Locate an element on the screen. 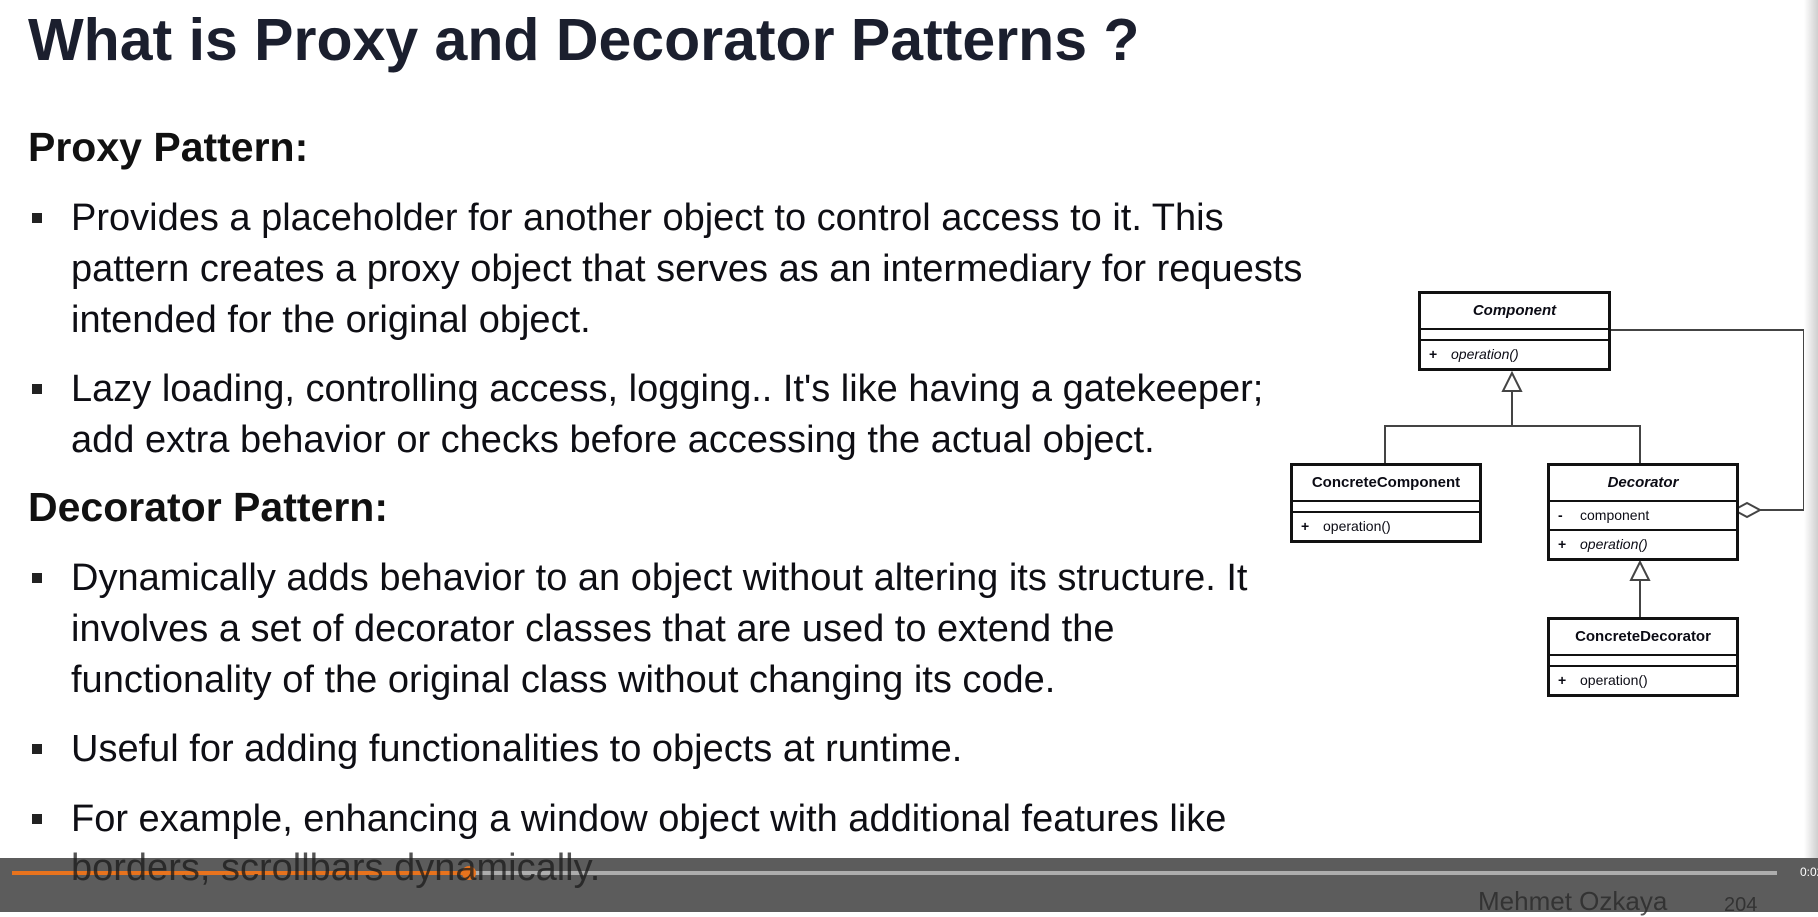  uml-attribute: - component is located at coordinates (1643, 516).